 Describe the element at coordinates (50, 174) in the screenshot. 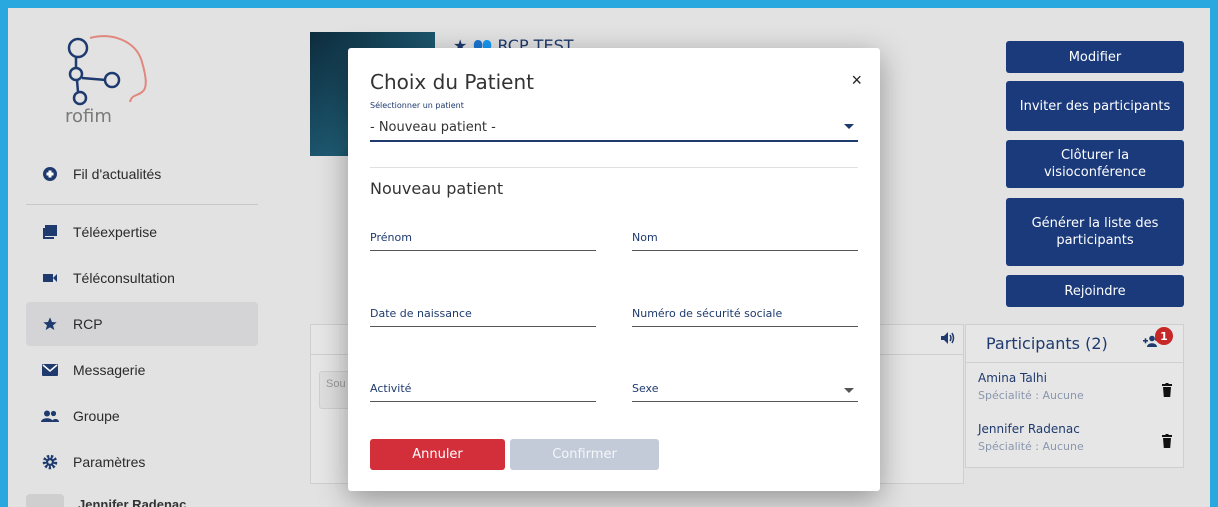

I see `news-icon` at that location.